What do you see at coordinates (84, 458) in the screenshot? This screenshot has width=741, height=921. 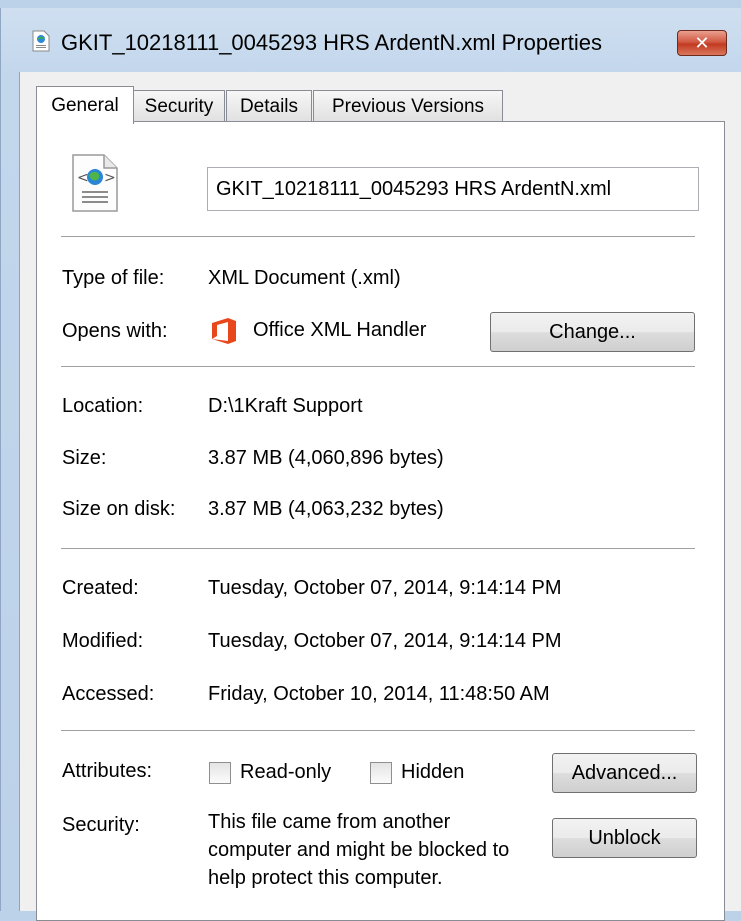 I see `size-label: Size:` at bounding box center [84, 458].